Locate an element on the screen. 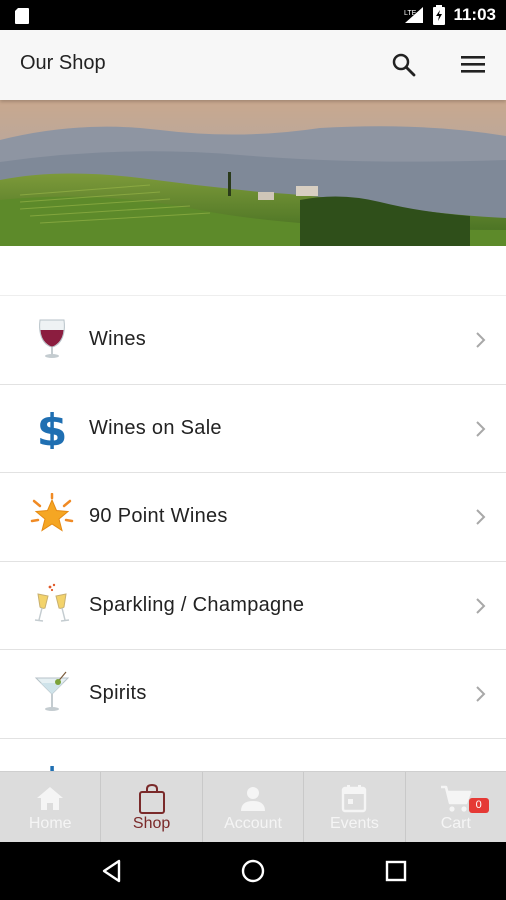  app-bar: Our Shop is located at coordinates (253, 65).